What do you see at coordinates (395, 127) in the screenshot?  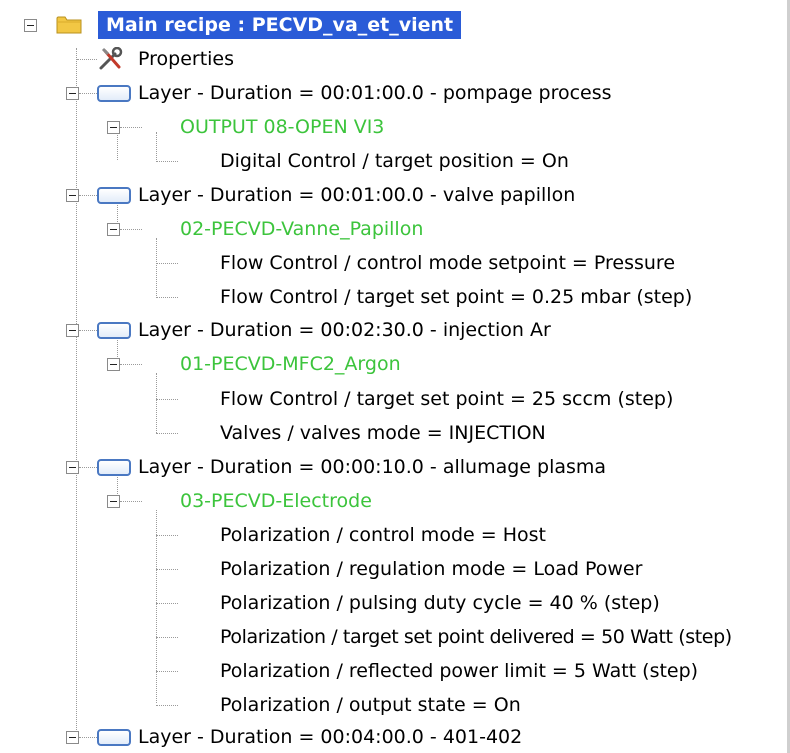 I see `tree-node-device: OUTPUT 08-OPEN VI3` at bounding box center [395, 127].